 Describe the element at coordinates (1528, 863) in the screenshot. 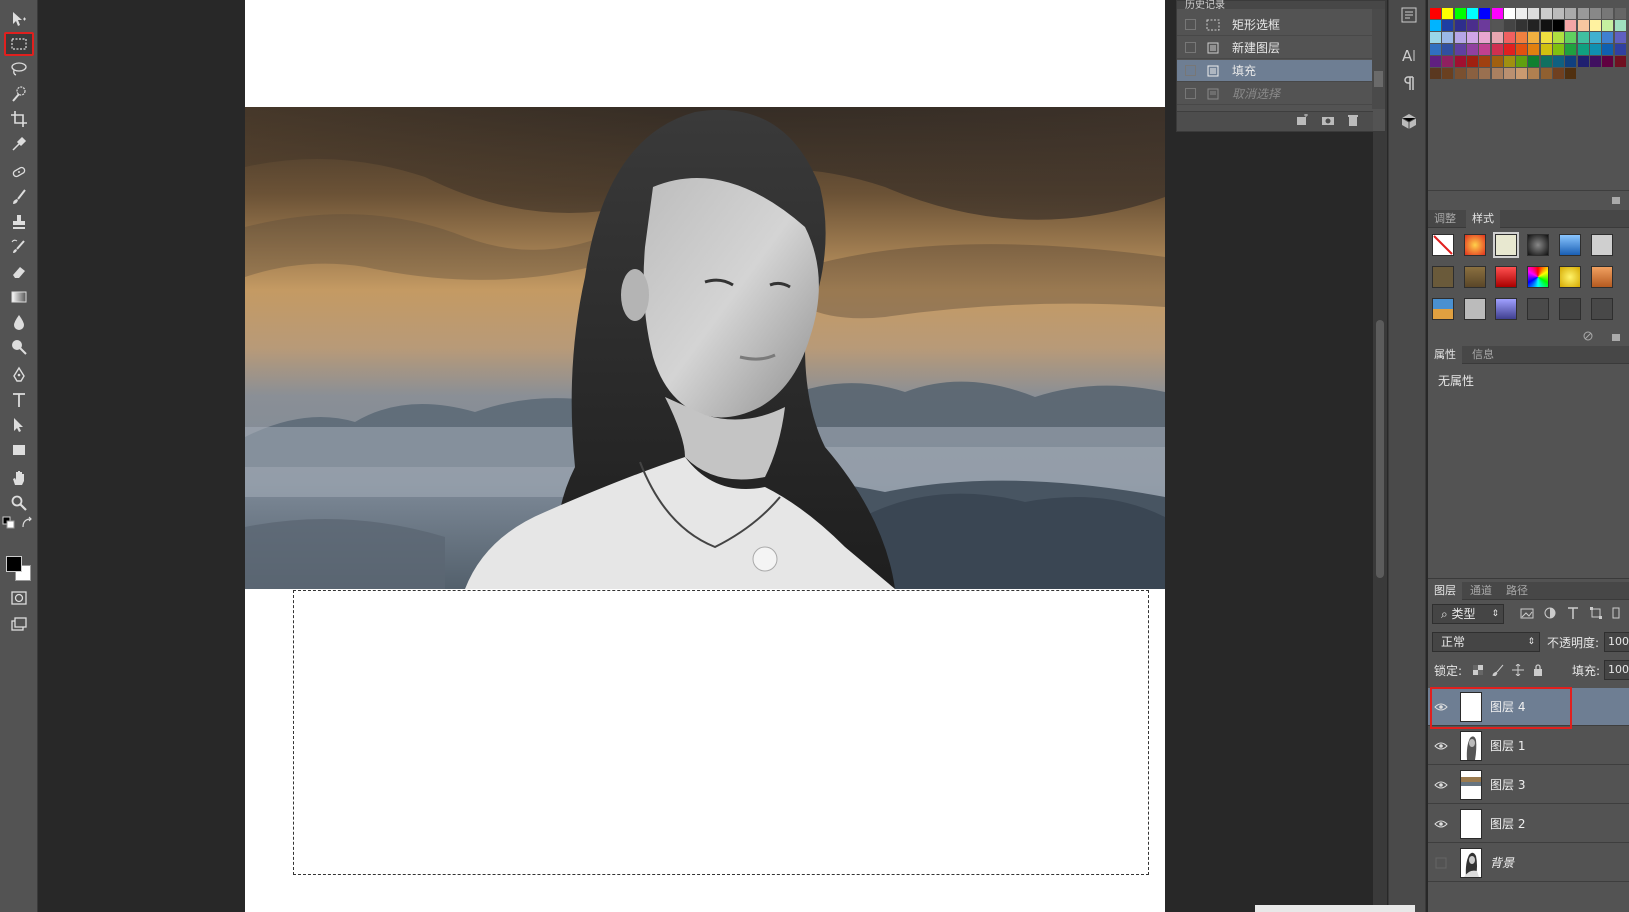

I see `layer-row-background: 背景` at that location.